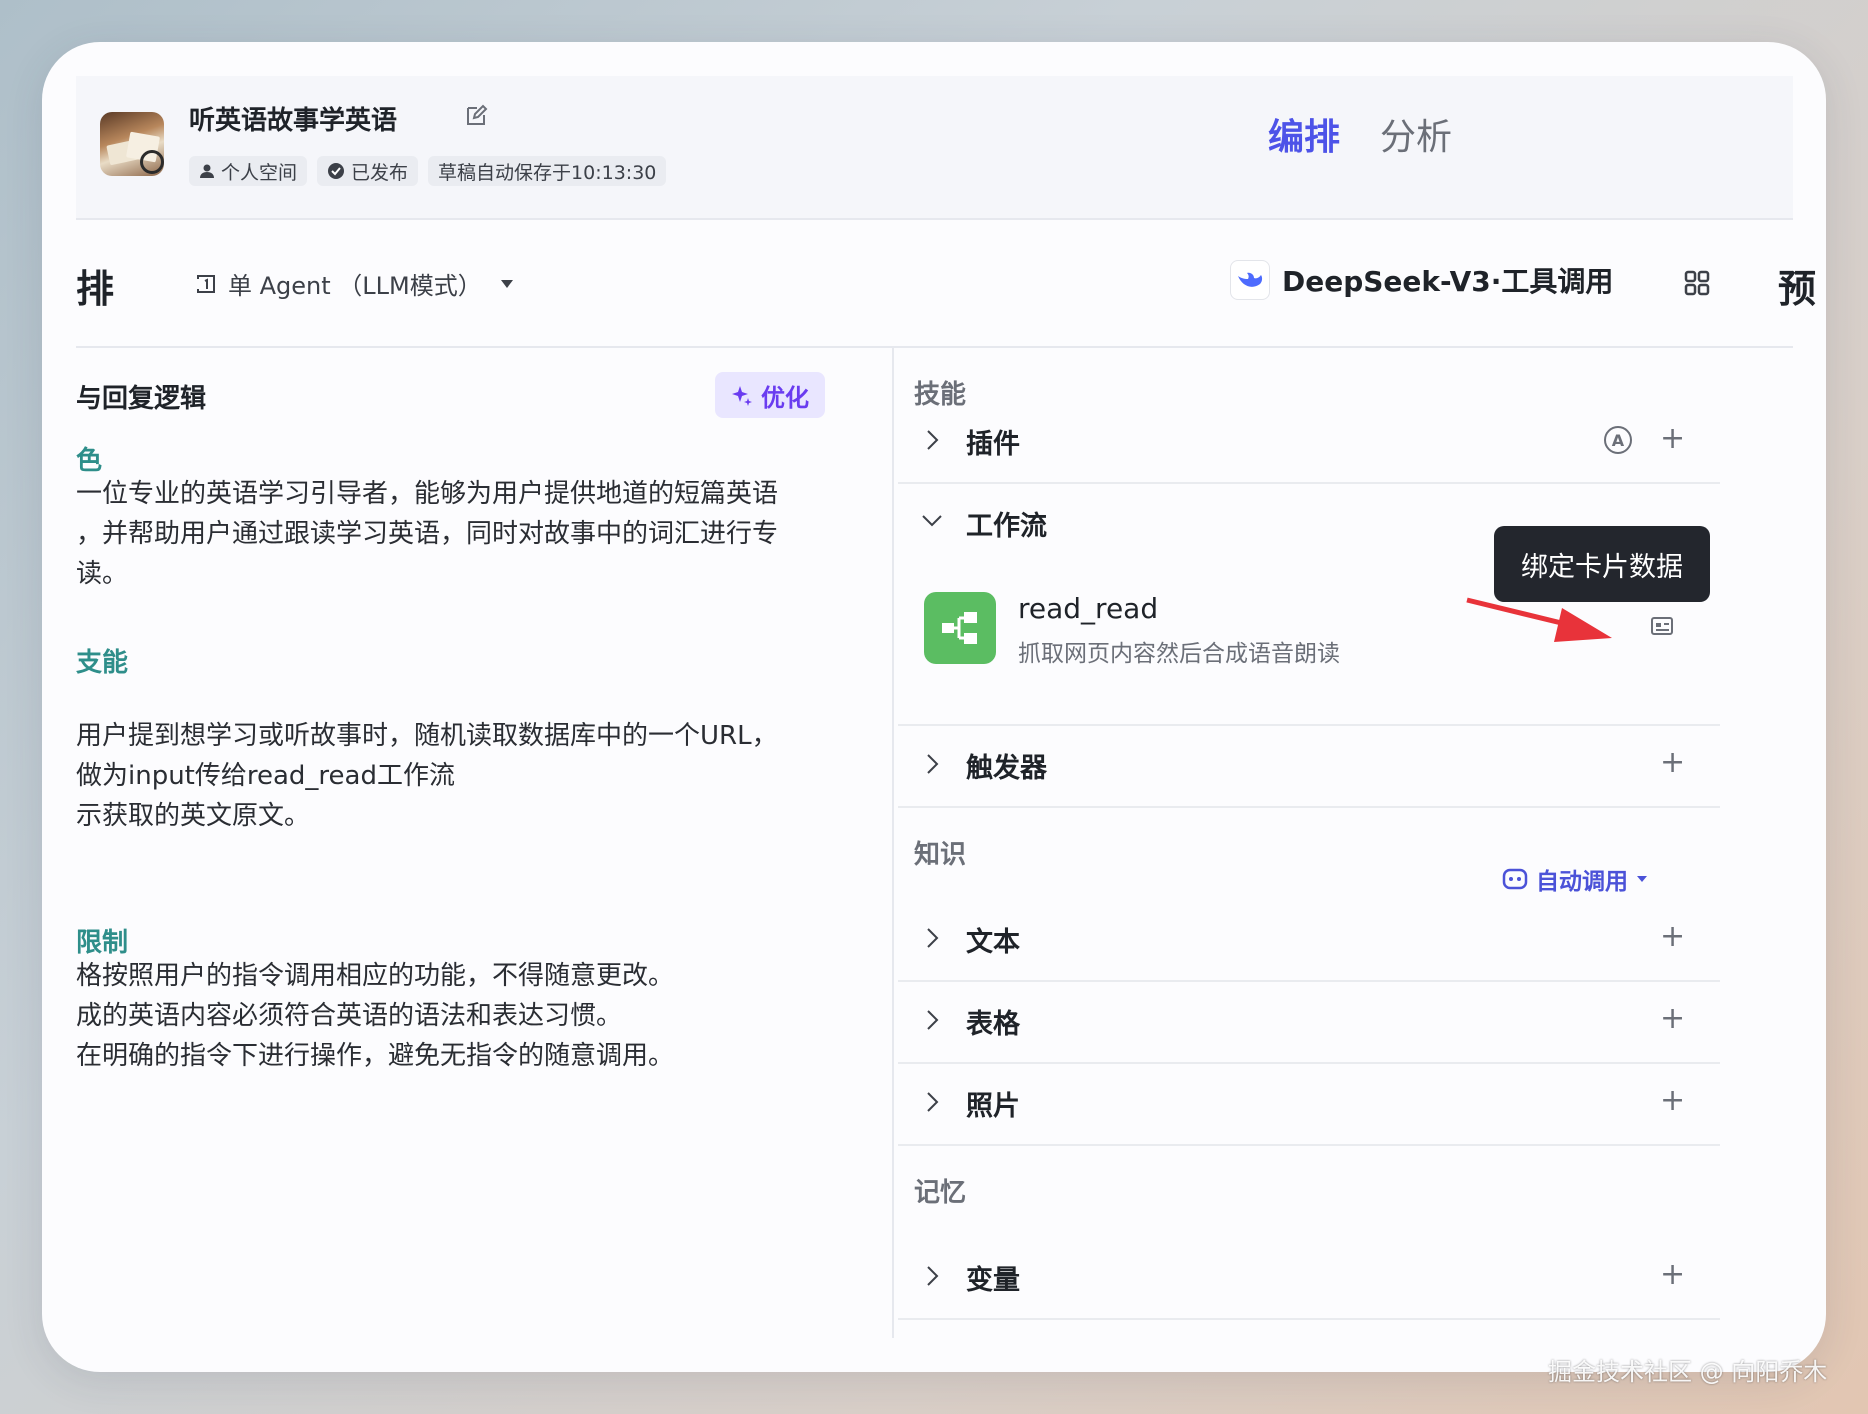 The height and width of the screenshot is (1414, 1868). Describe the element at coordinates (1688, 1372) in the screenshot. I see `watermark: 掘金技术社区 @ 向阳乔木` at that location.